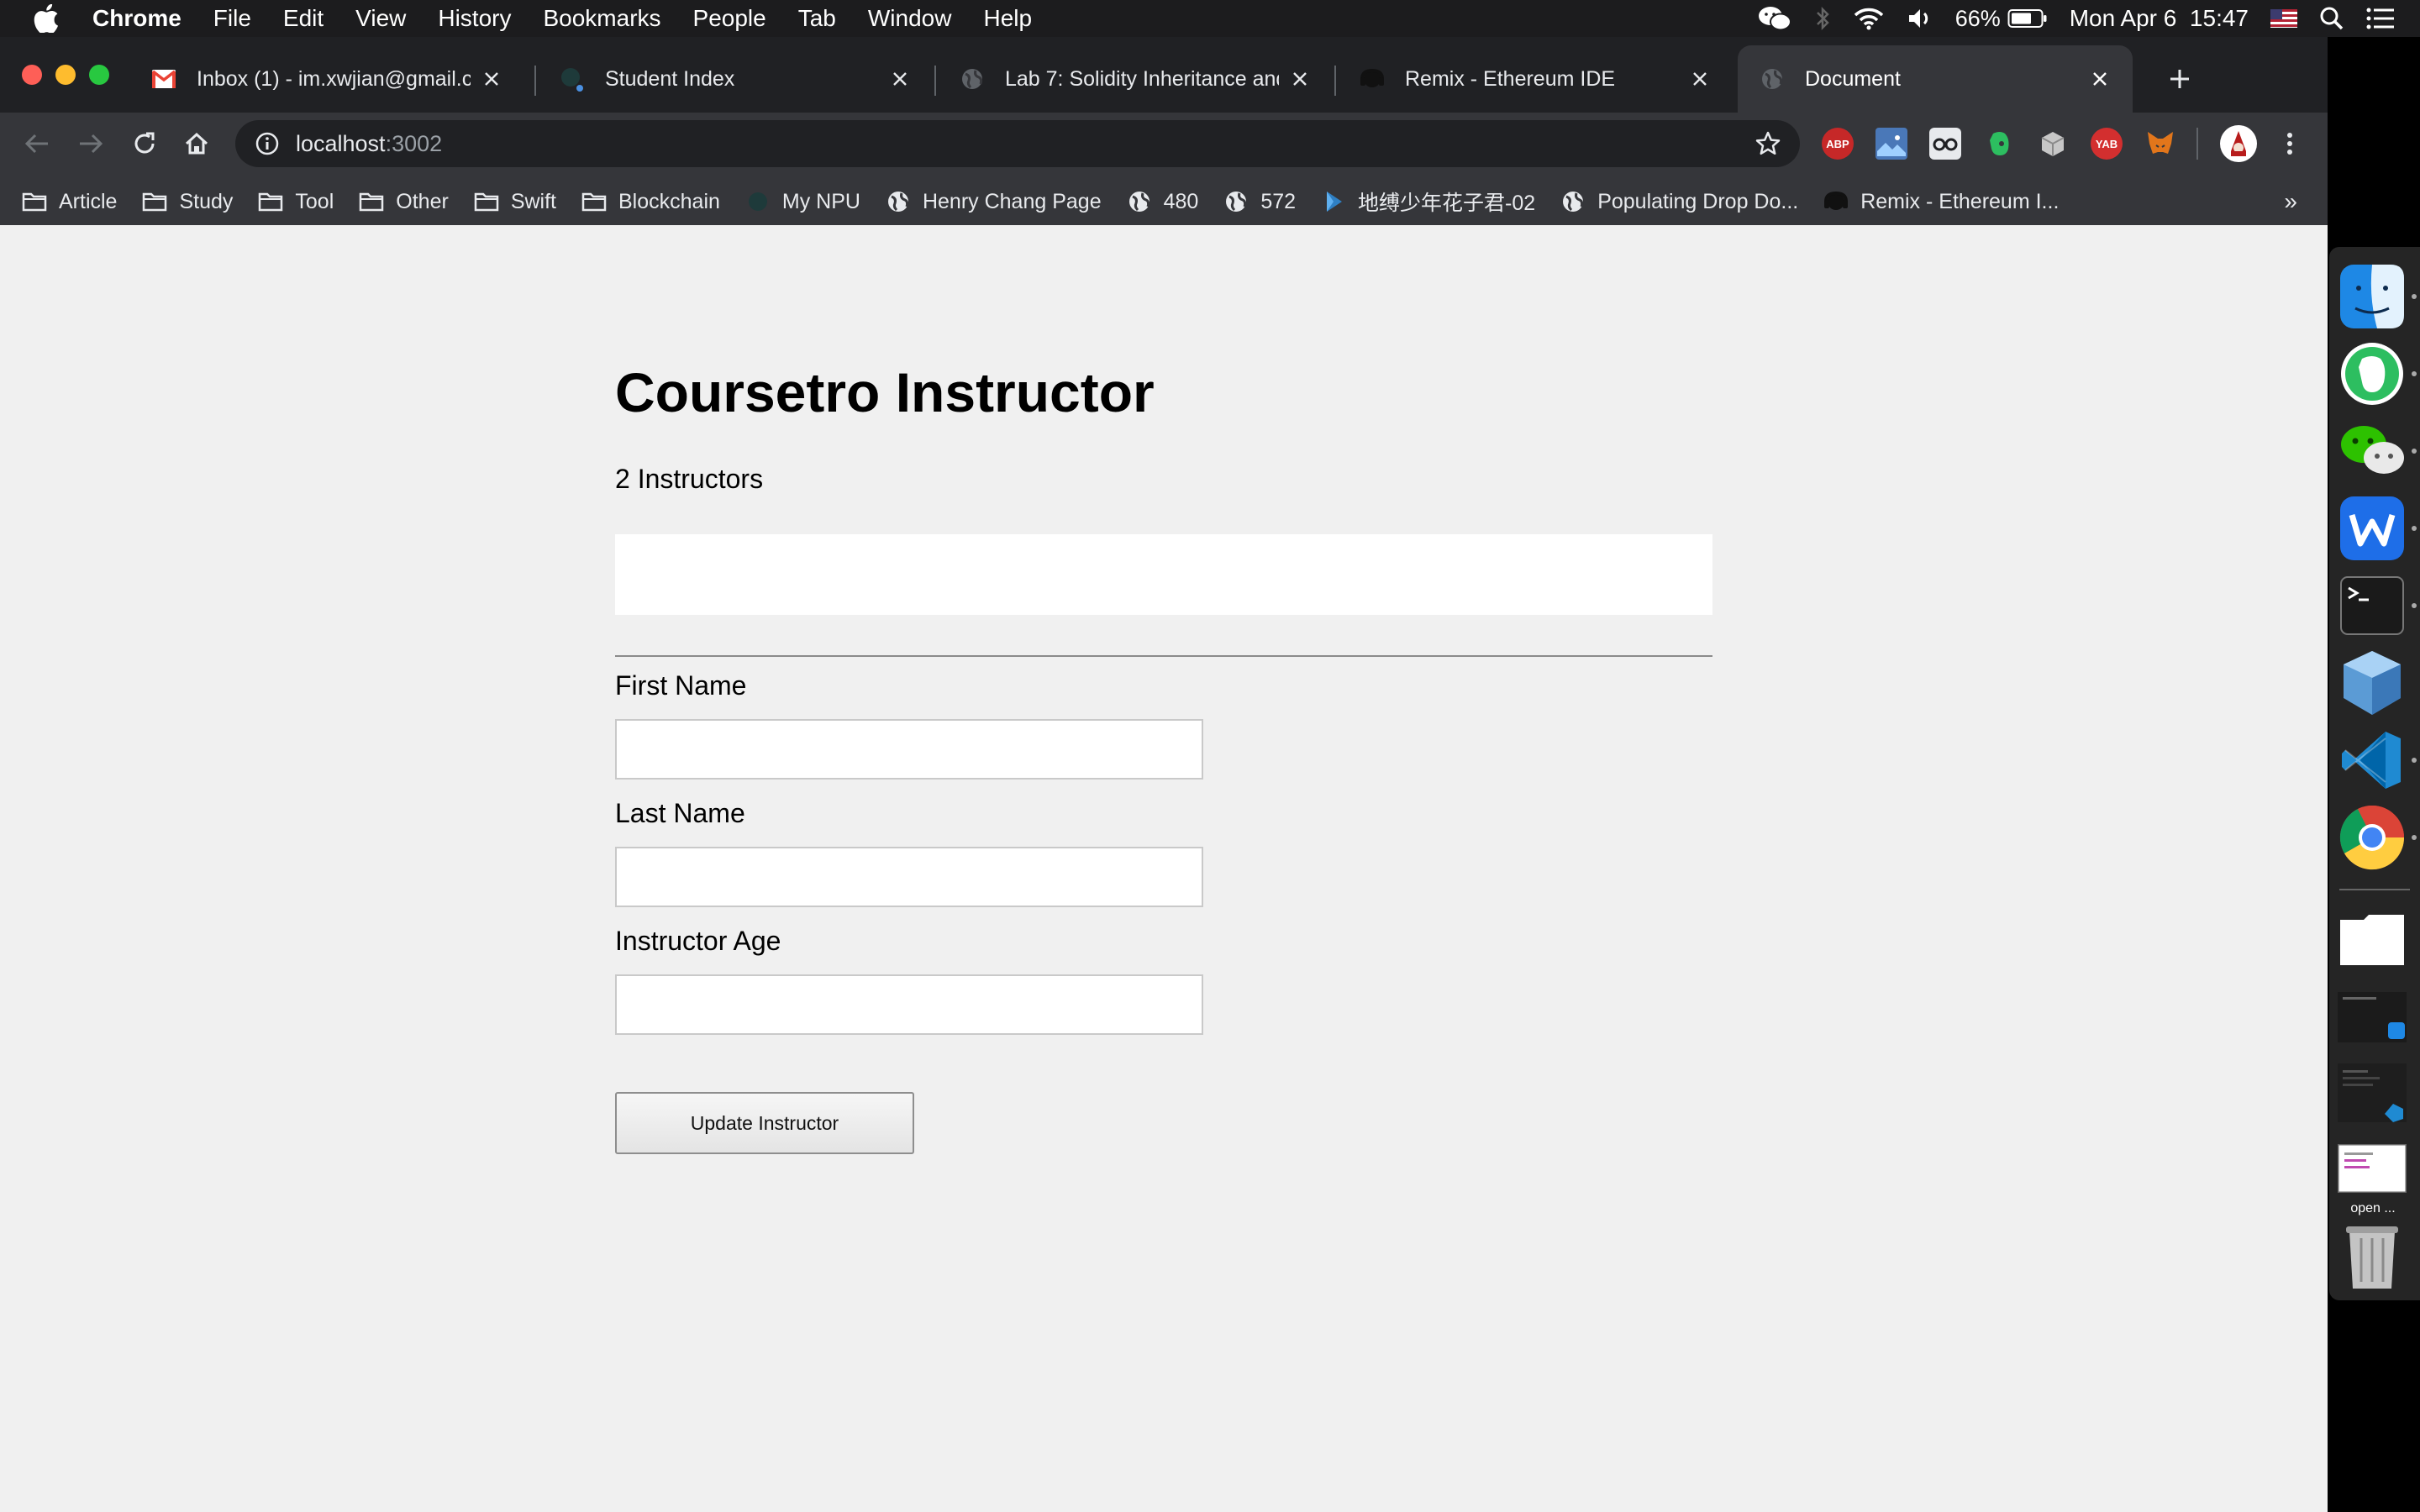 This screenshot has height=1512, width=2420. I want to click on finder-icon, so click(2372, 296).